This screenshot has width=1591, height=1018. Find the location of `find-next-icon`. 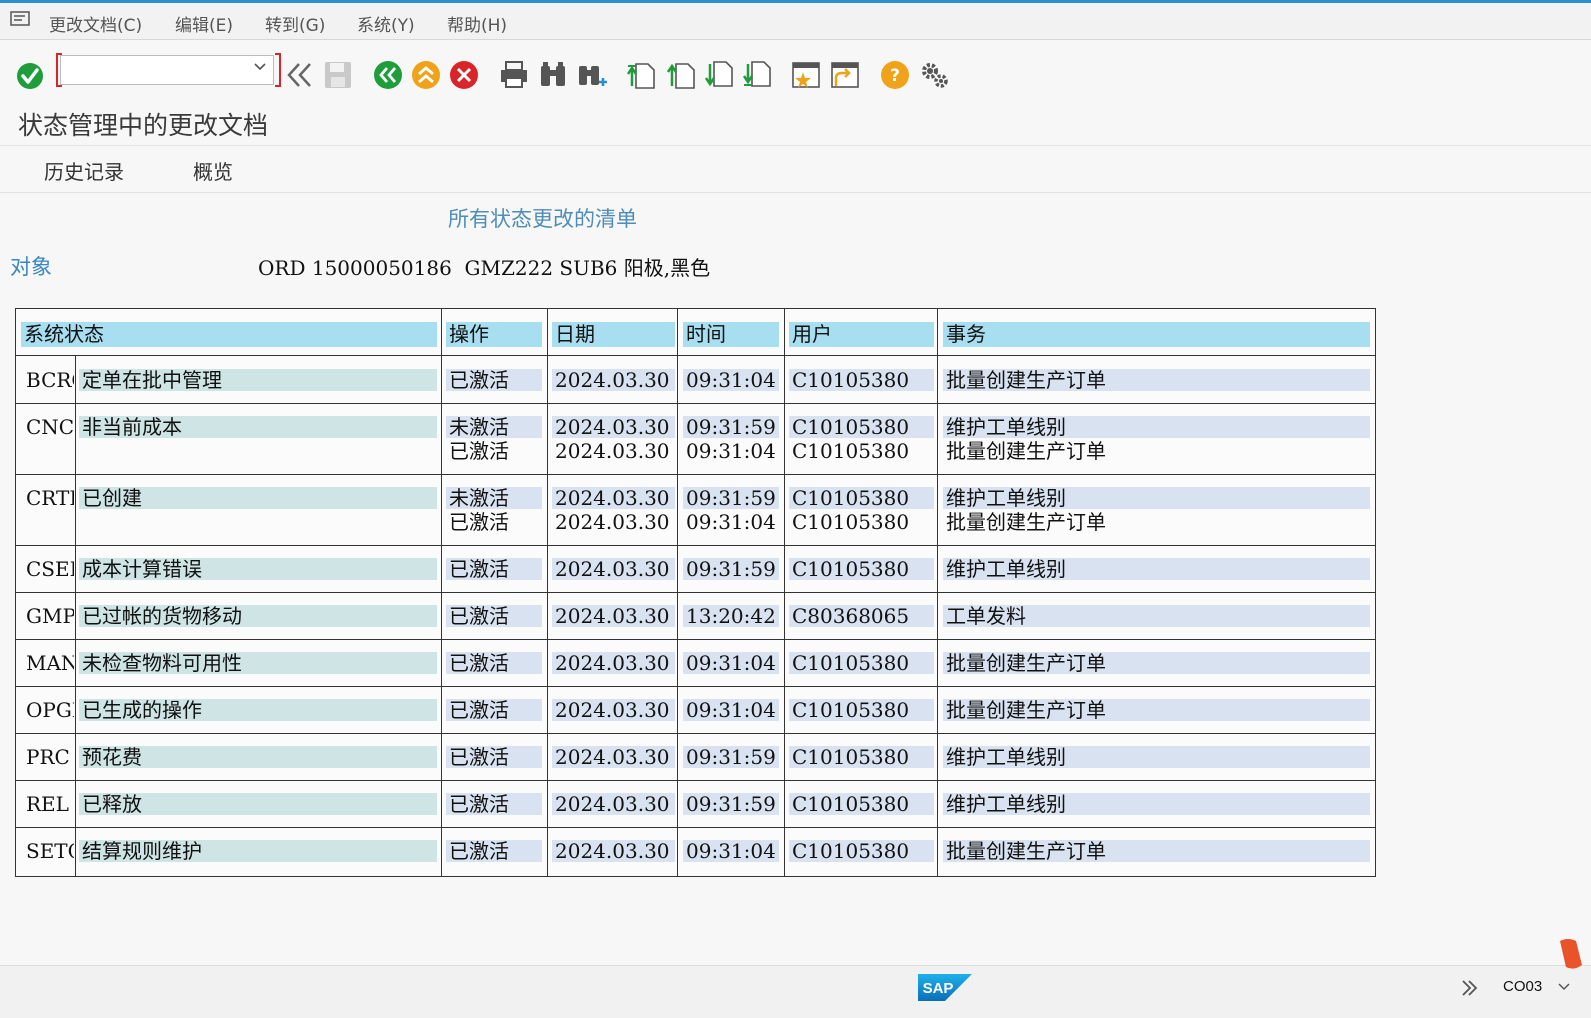

find-next-icon is located at coordinates (592, 75).